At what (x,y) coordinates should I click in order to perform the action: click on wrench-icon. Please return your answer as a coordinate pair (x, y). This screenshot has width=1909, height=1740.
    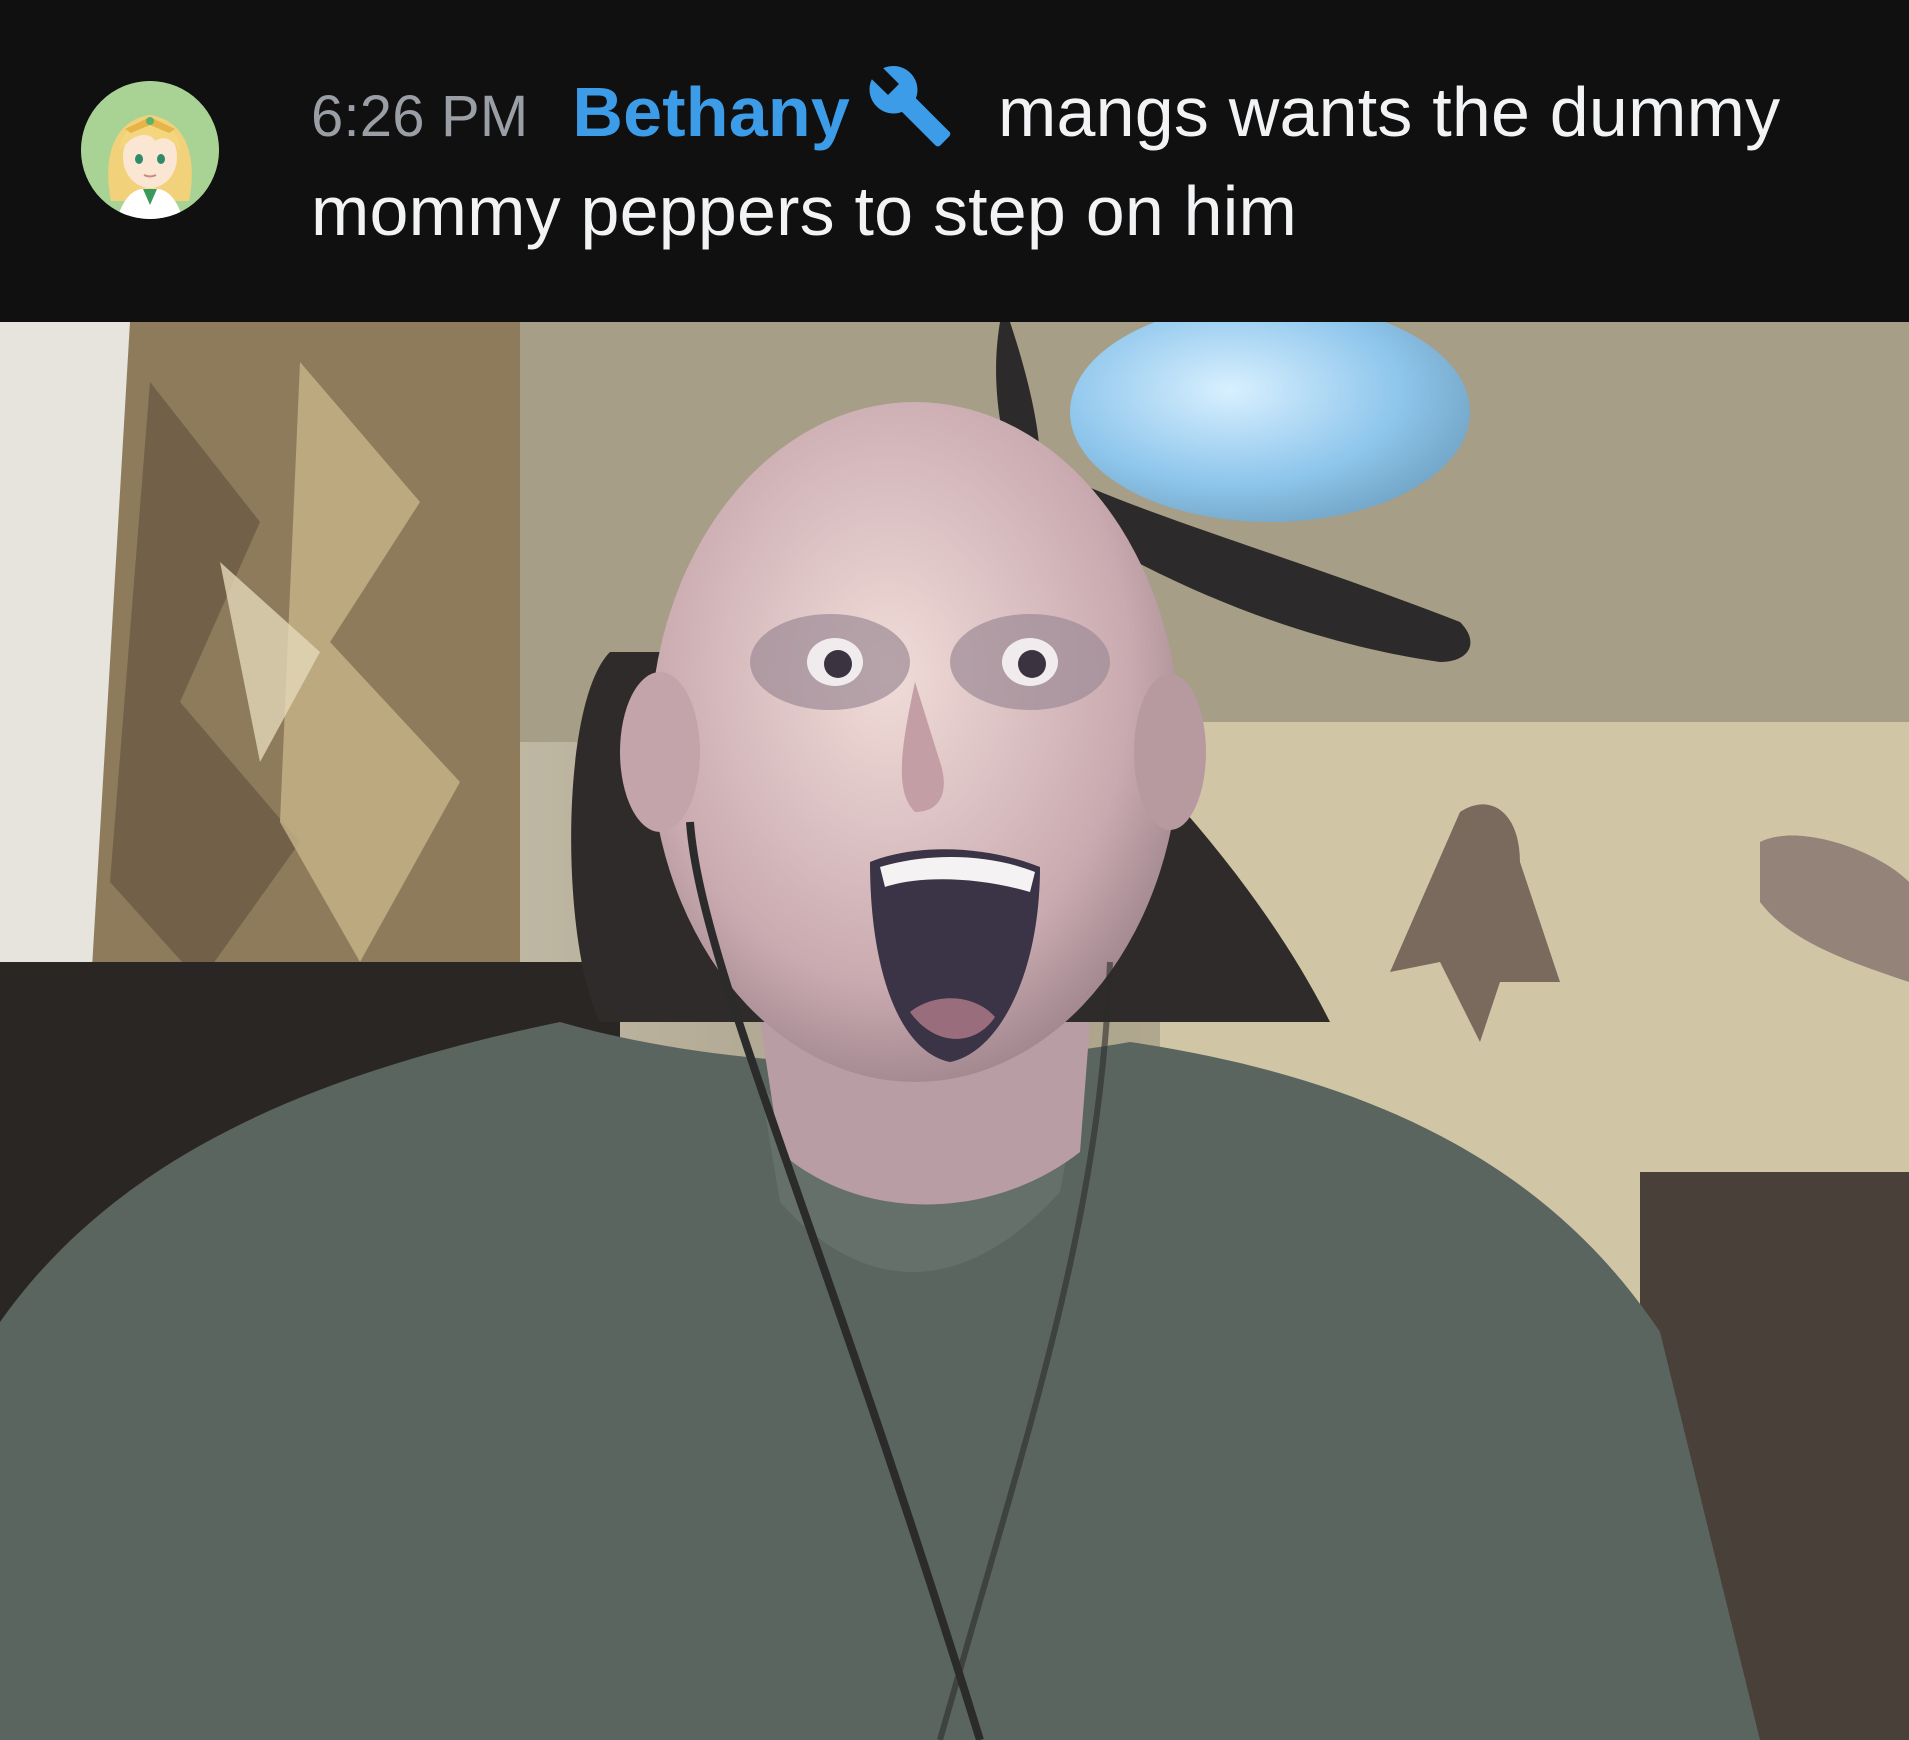
    Looking at the image, I should click on (910, 106).